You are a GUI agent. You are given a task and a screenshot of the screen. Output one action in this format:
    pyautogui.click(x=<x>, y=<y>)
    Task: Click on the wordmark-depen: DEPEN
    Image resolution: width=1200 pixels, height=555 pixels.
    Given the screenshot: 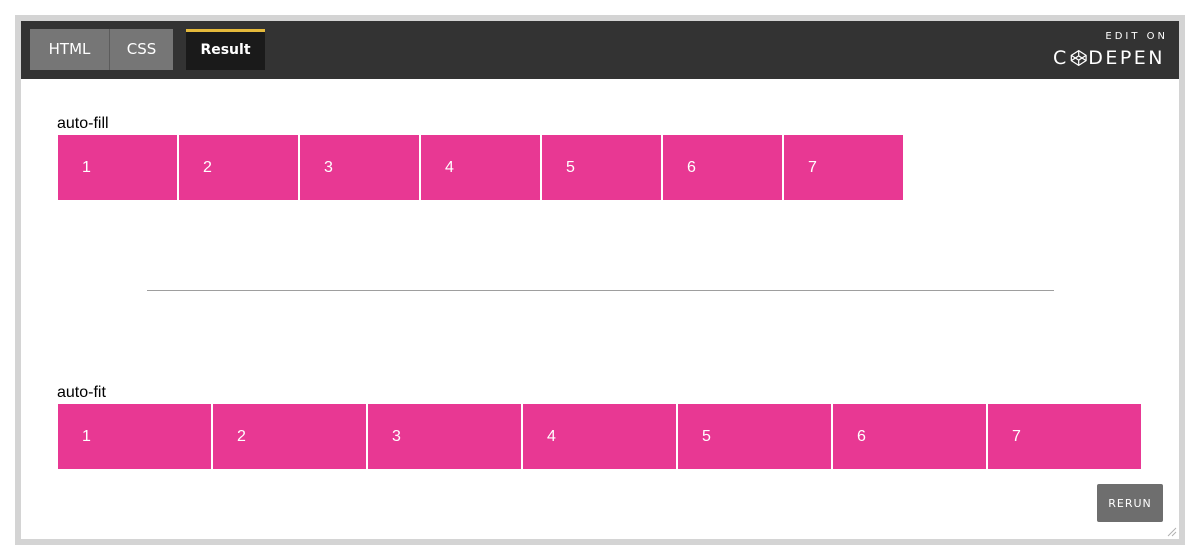 What is the action you would take?
    pyautogui.click(x=1126, y=58)
    